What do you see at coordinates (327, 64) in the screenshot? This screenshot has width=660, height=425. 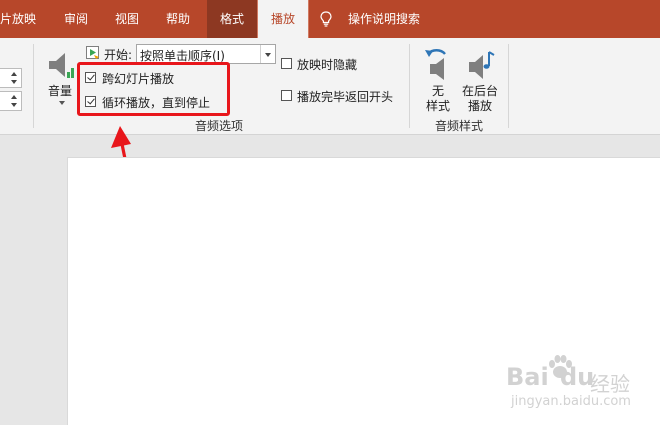 I see `hide-during-show-label: 放映时隐藏` at bounding box center [327, 64].